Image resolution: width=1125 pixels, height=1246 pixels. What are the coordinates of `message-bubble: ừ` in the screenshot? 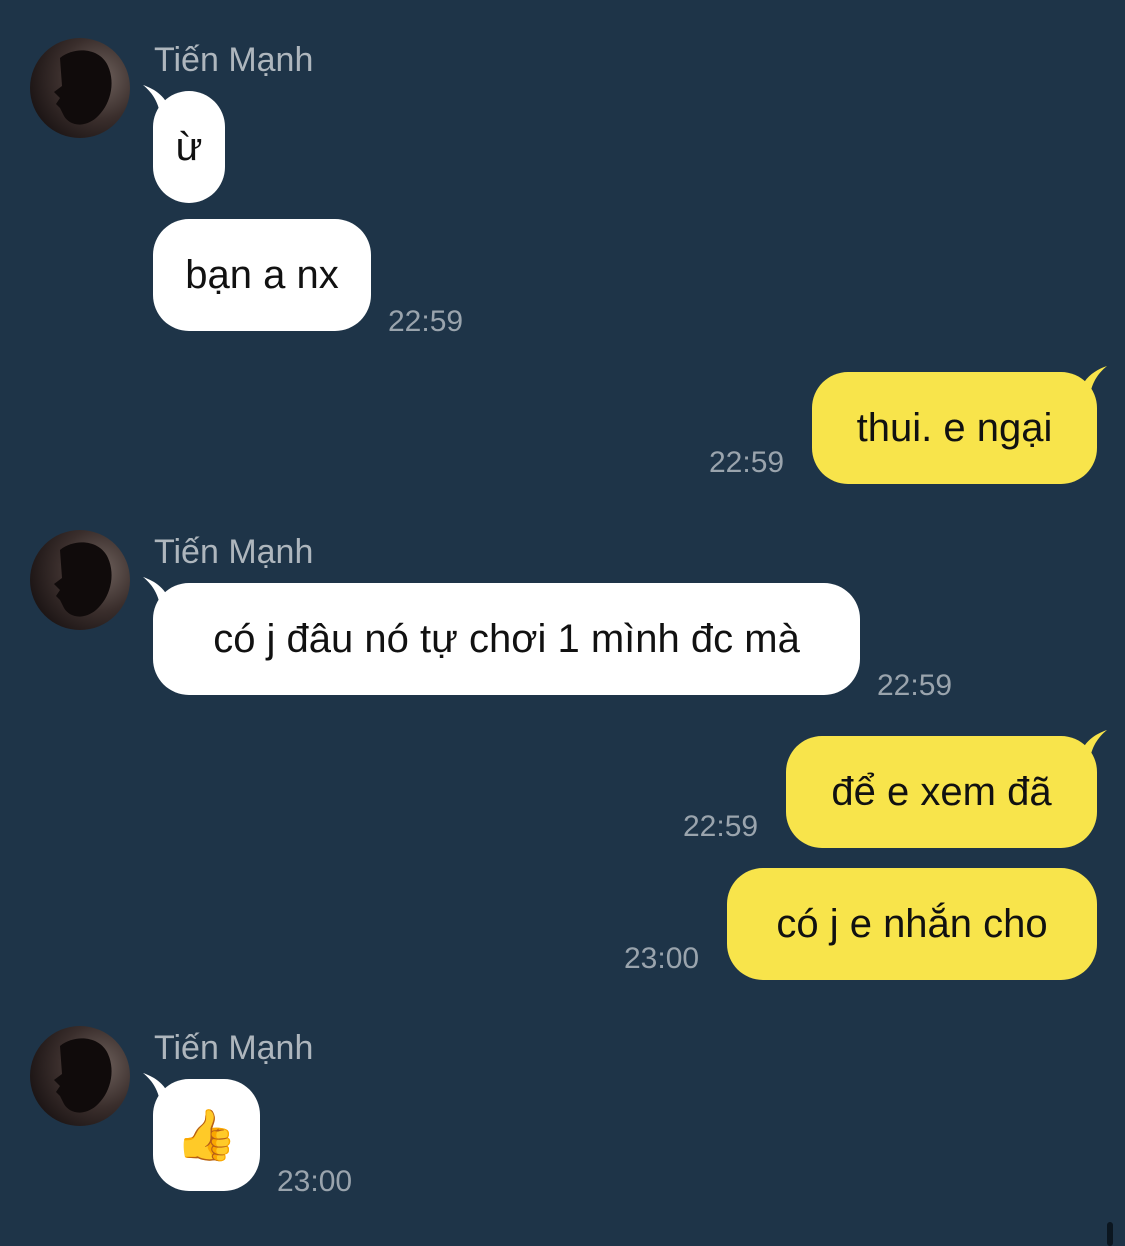 It's located at (184, 144).